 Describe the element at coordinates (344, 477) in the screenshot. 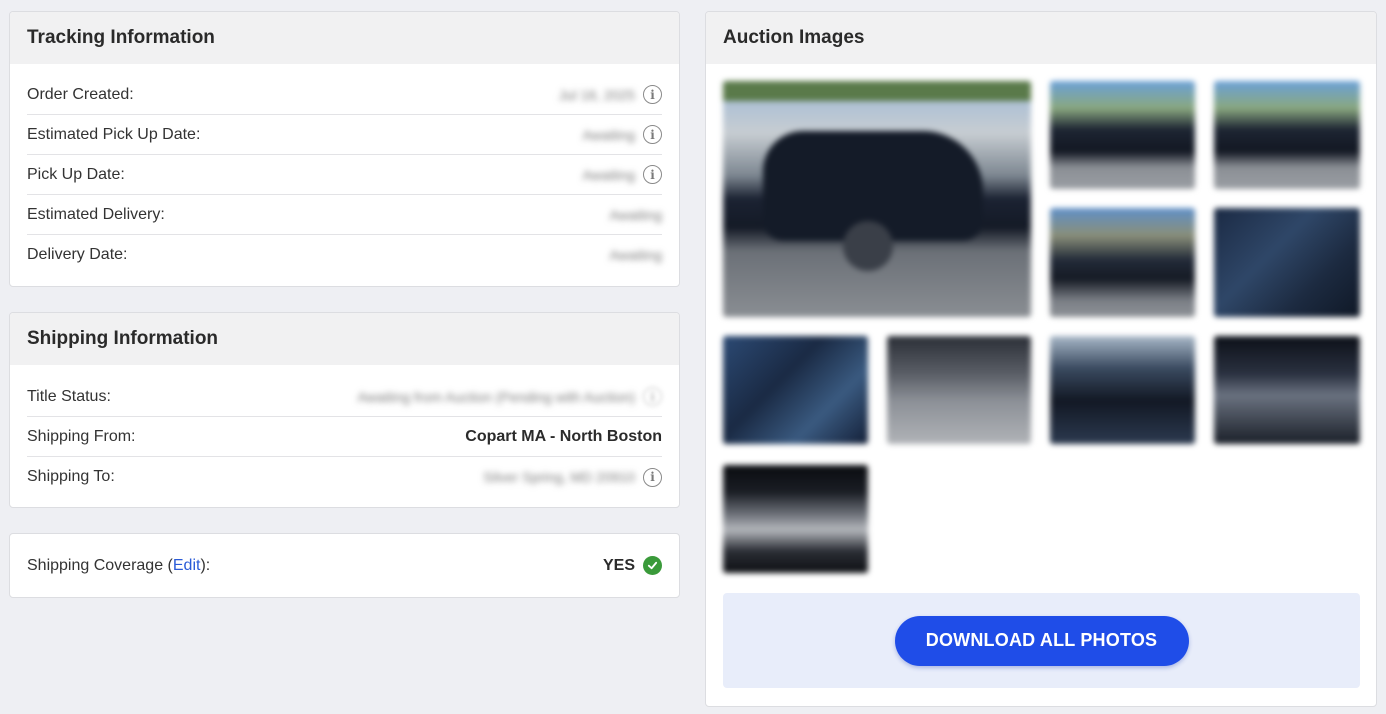

I see `row-shipping-to: Shipping To: Silver Spring, MD 20910 i` at that location.